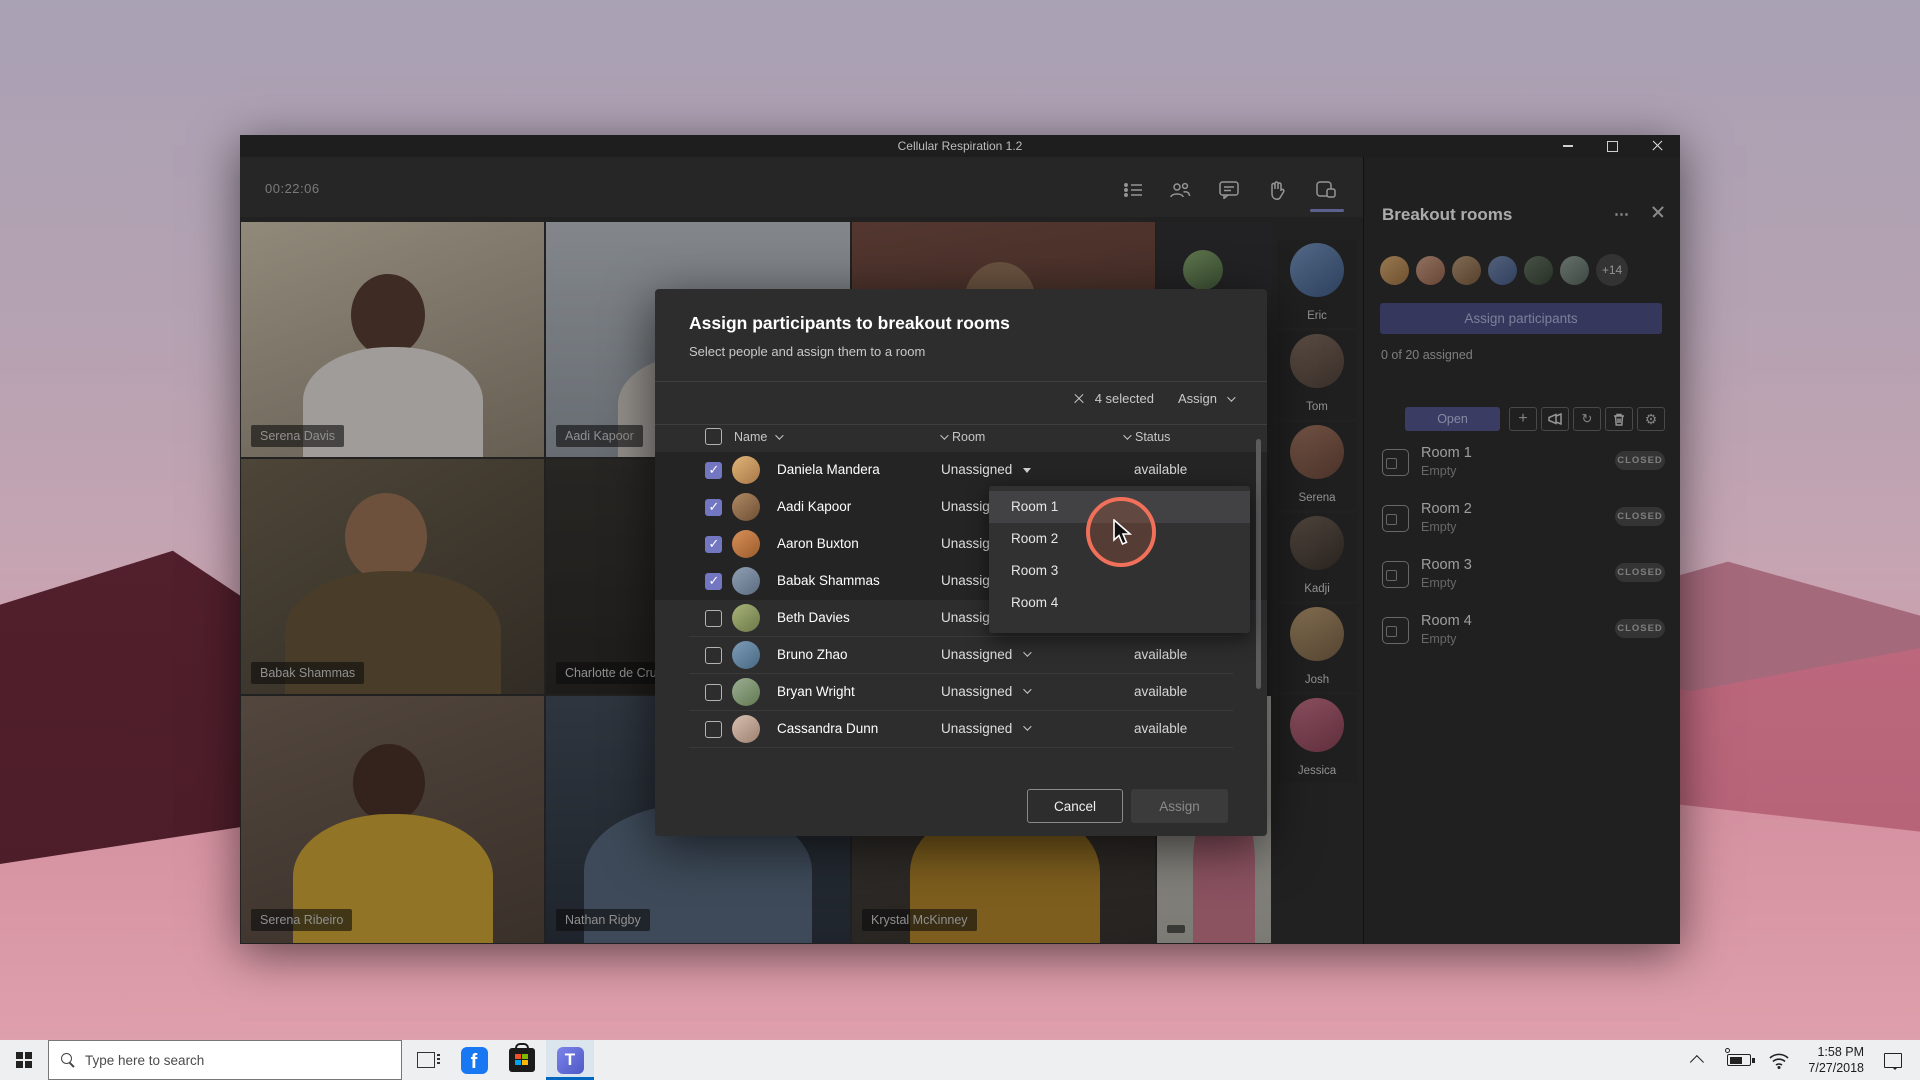  I want to click on mouse-cursor, so click(1125, 535).